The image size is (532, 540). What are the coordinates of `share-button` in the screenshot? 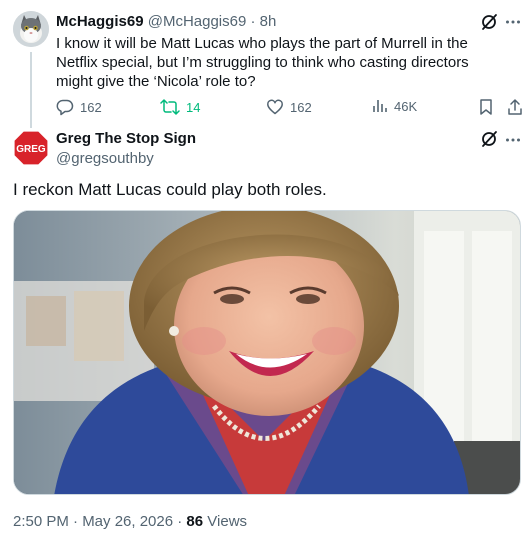 It's located at (515, 107).